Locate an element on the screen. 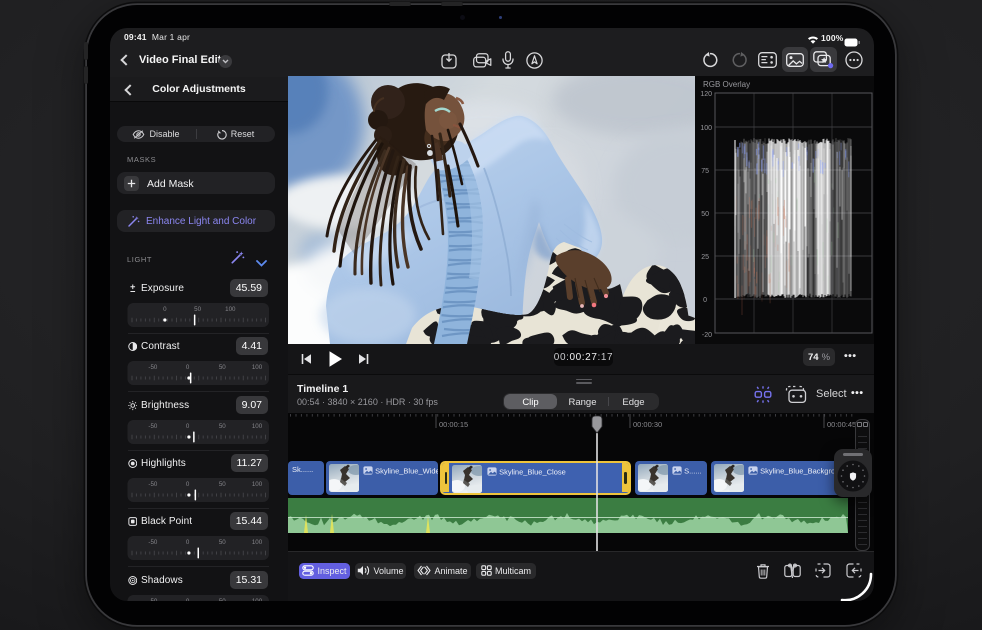 The image size is (982, 630). svg-text: -20 is located at coordinates (707, 335).